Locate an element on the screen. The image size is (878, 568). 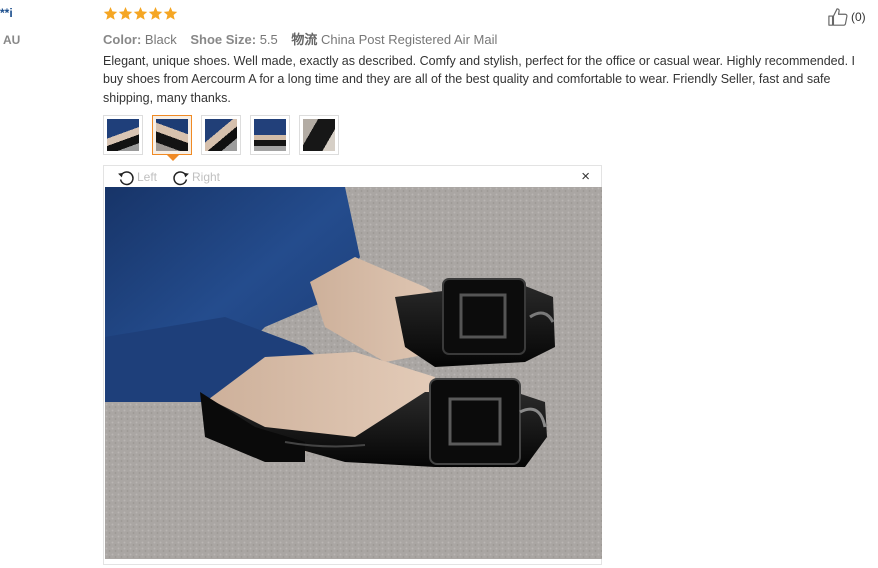
shoe-photo-5-icon is located at coordinates (319, 135).